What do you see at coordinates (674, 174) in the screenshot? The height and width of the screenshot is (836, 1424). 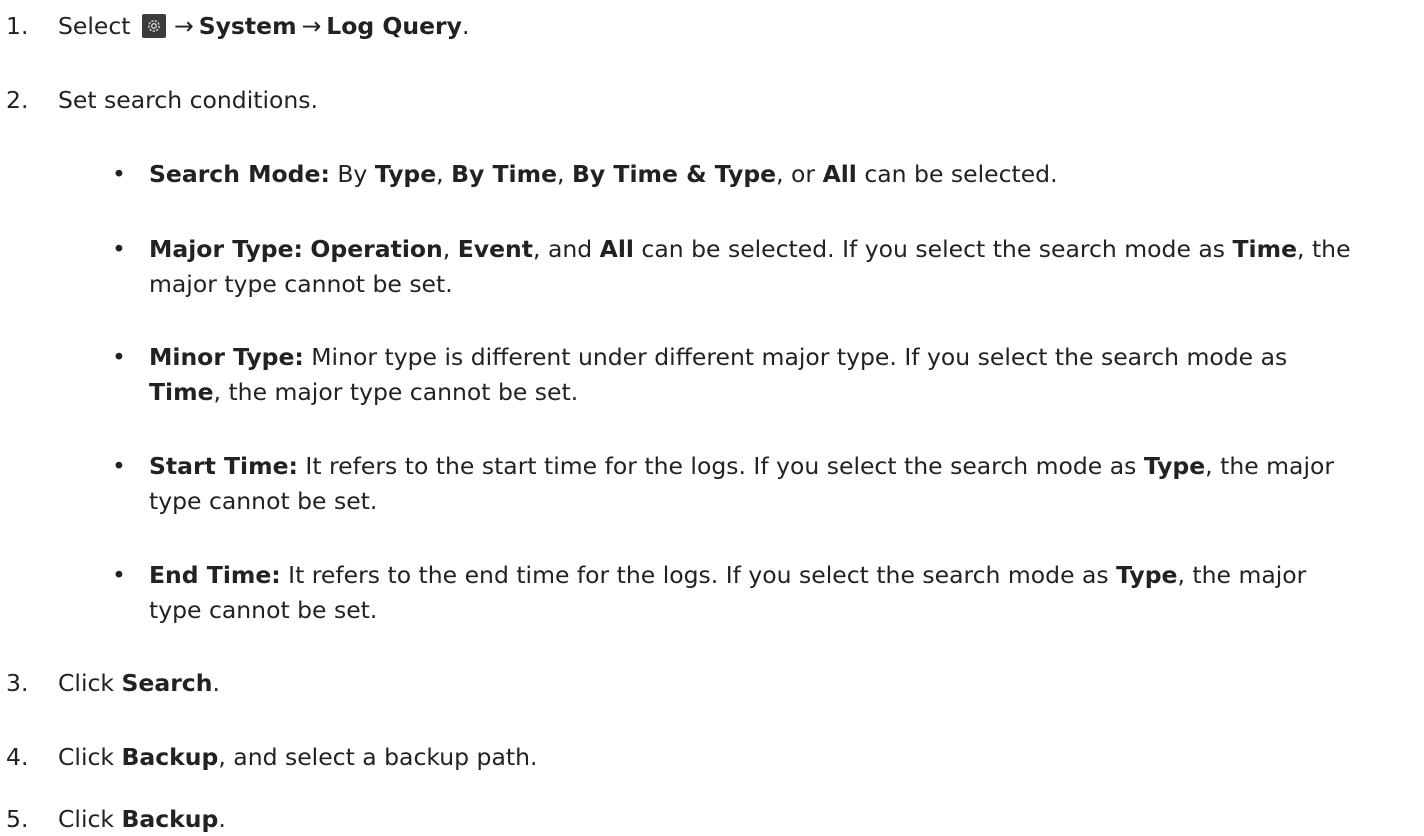 I see `option-by-time-and-type: By Time & Type` at bounding box center [674, 174].